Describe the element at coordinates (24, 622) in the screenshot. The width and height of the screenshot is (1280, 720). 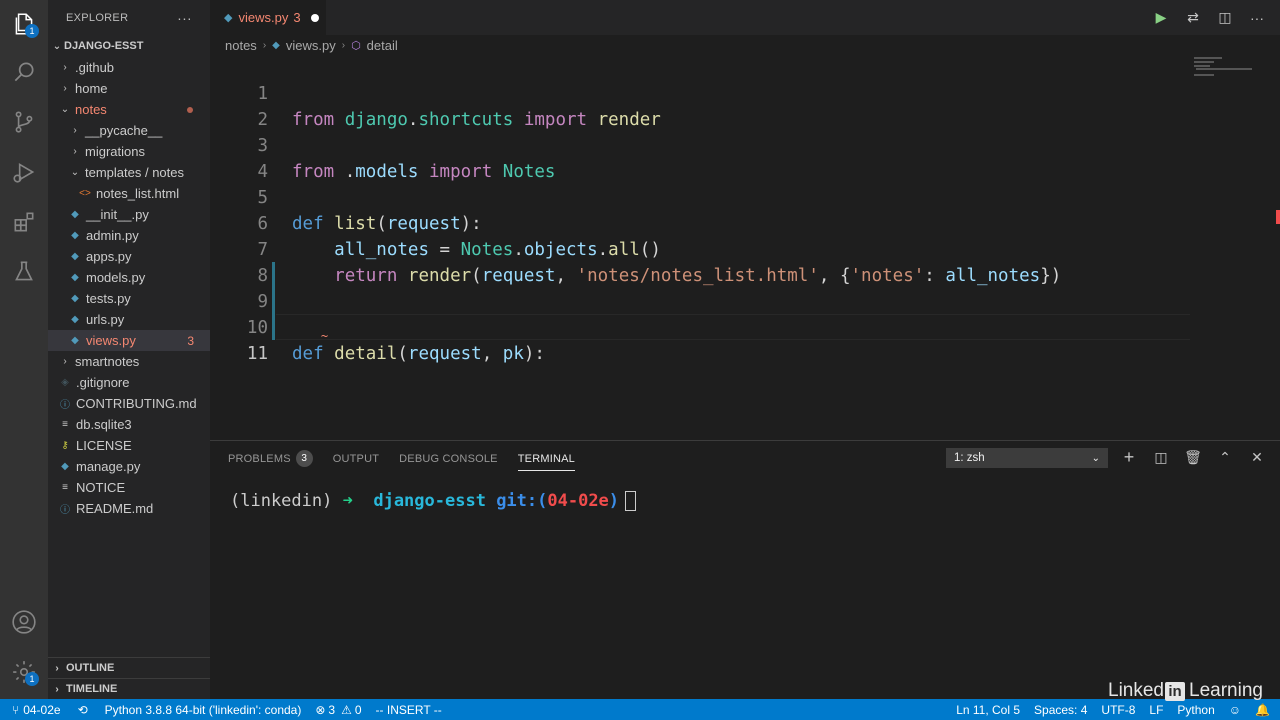
I see `account-icon` at that location.